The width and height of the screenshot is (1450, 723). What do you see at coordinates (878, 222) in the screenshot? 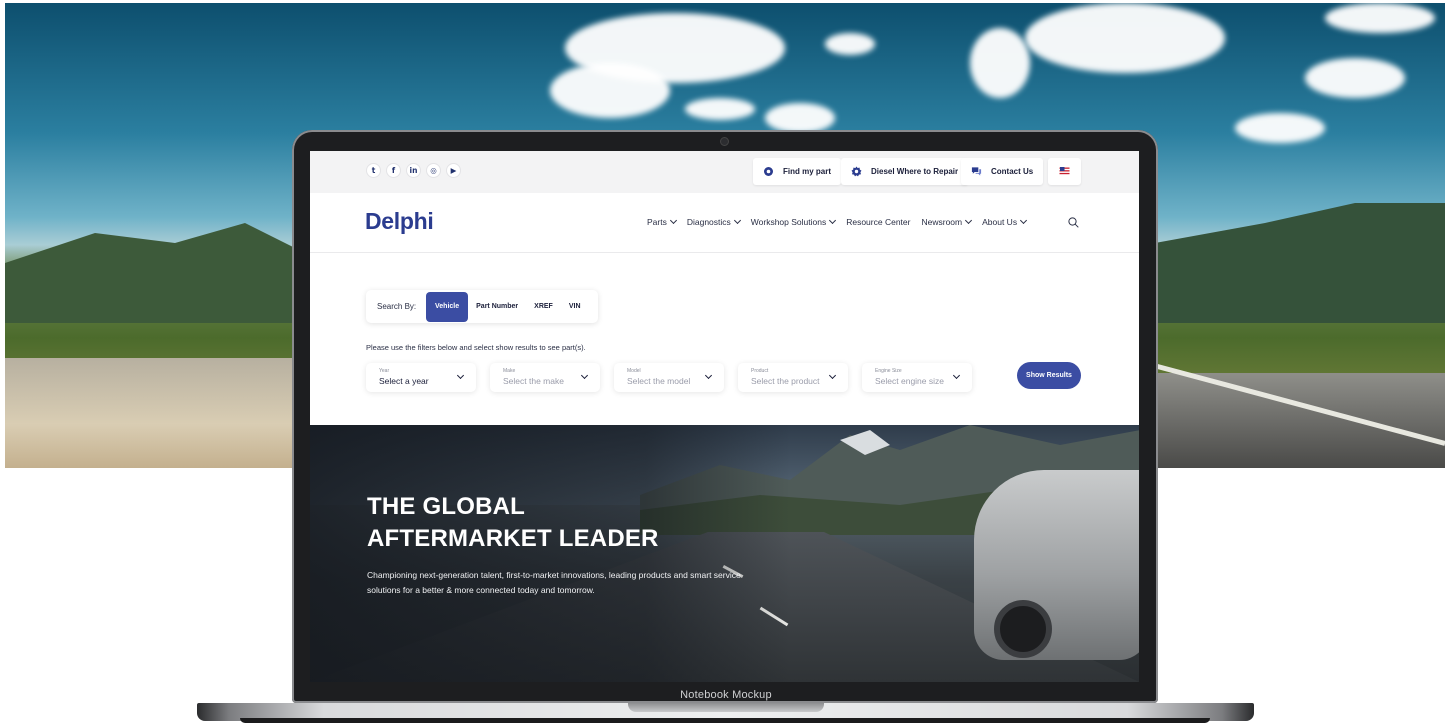
I see `nav-item-resource-center: Resource Center` at bounding box center [878, 222].